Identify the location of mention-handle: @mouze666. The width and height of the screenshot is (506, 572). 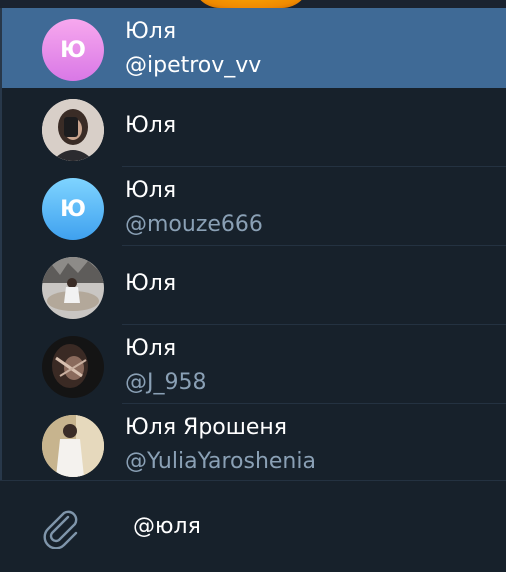
(194, 224).